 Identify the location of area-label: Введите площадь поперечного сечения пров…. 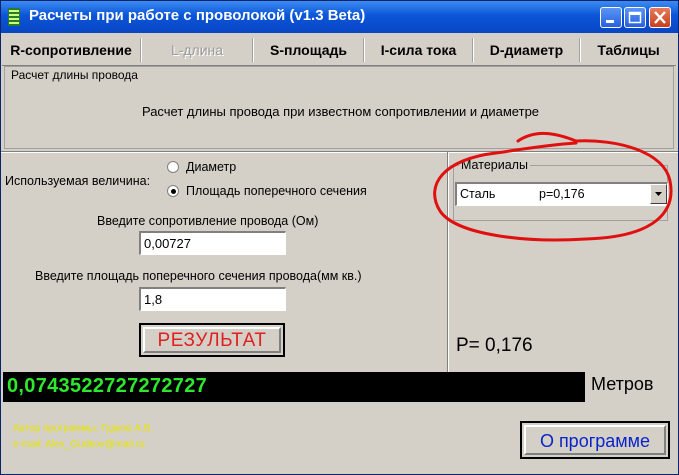
(198, 276).